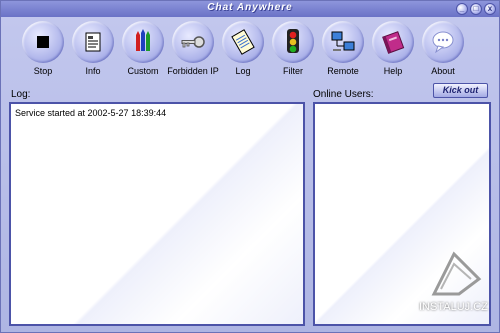  I want to click on kick-out-button: Kick out, so click(460, 90).